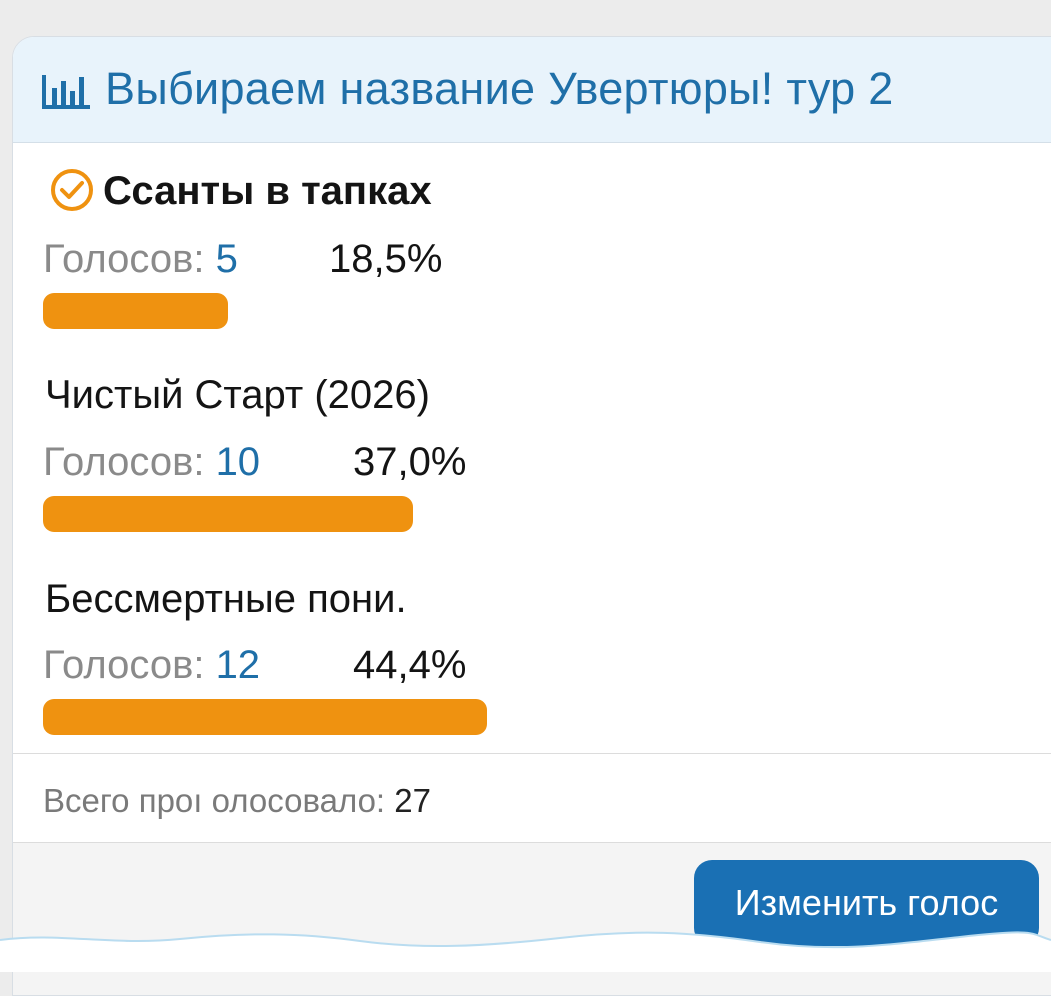 The width and height of the screenshot is (1051, 996). I want to click on option-votes-1: Голосов: 5 18,5%, so click(242, 259).